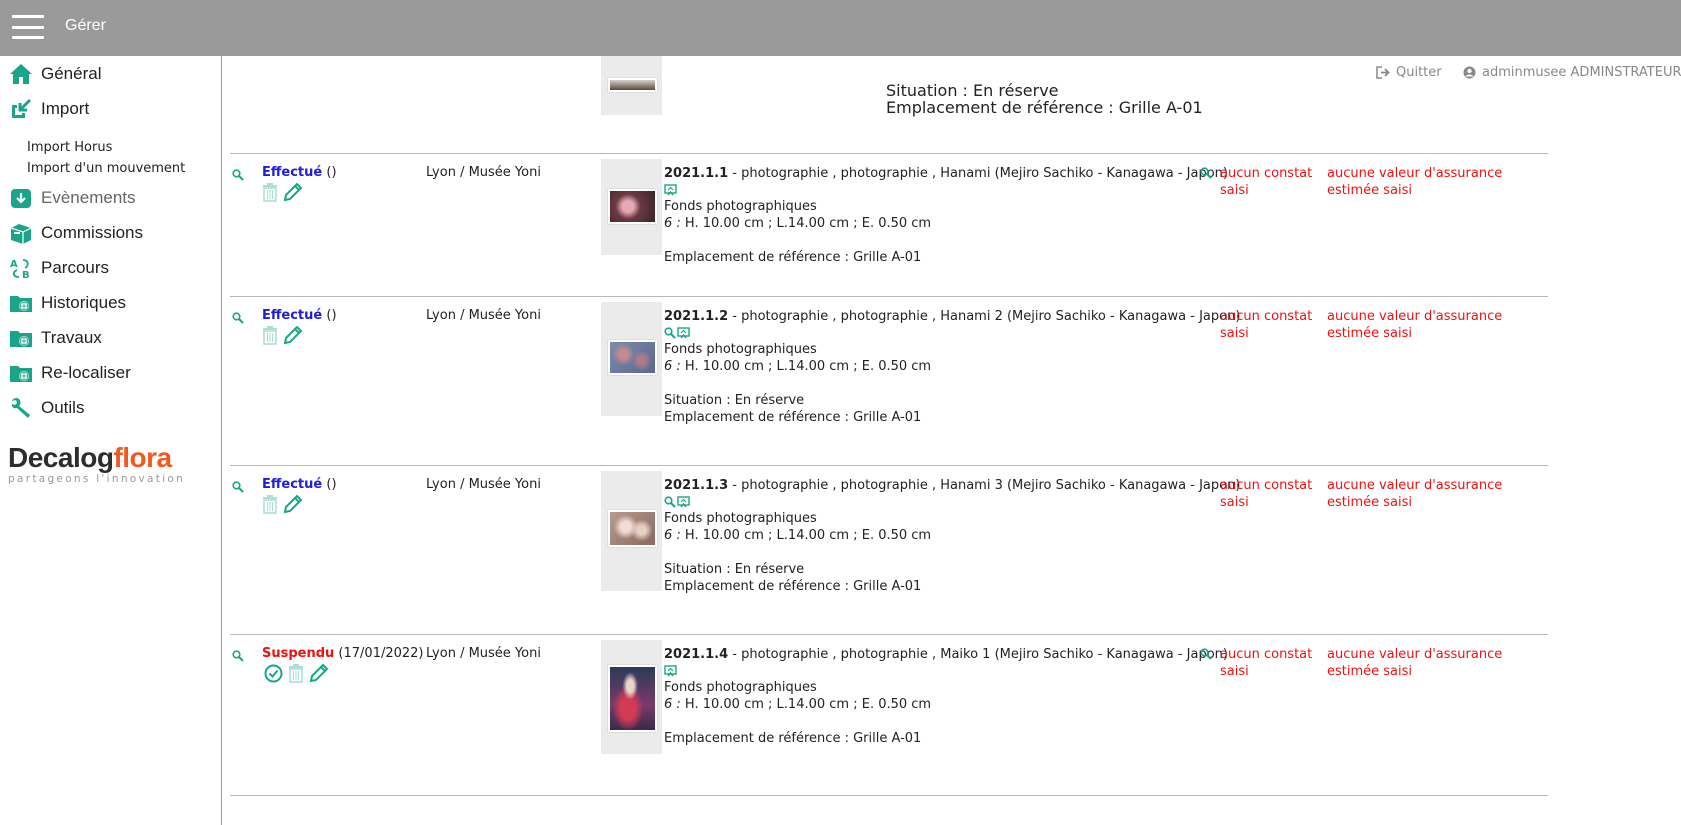  Describe the element at coordinates (55, 338) in the screenshot. I see `sidebar-item-travaux: Travaux` at that location.